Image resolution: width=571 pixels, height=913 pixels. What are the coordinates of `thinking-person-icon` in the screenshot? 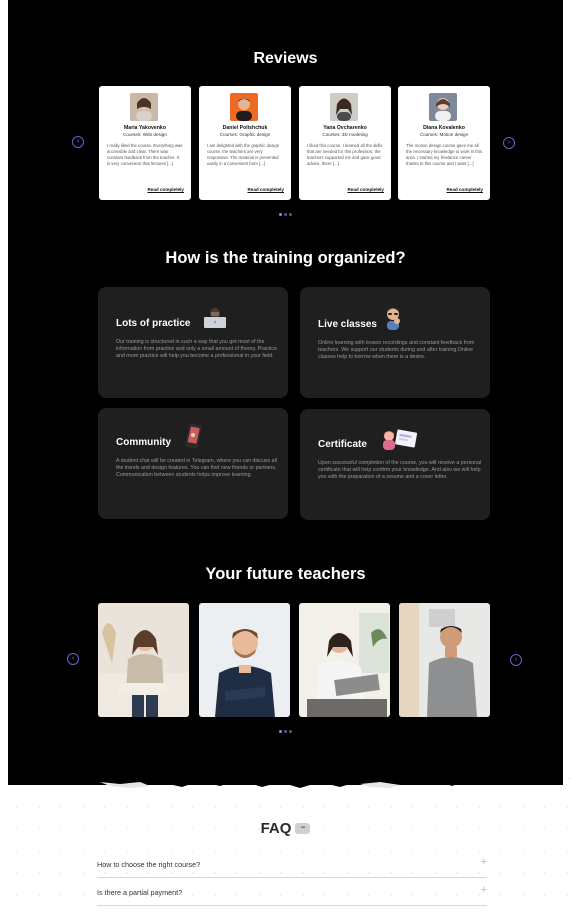 It's located at (393, 320).